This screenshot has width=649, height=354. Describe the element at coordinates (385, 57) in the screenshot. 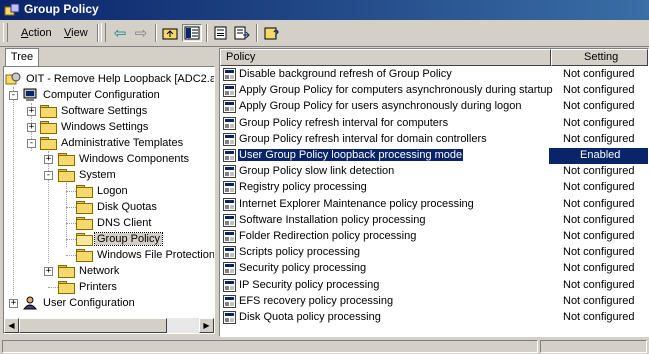

I see `column-header-policy: Policy` at that location.